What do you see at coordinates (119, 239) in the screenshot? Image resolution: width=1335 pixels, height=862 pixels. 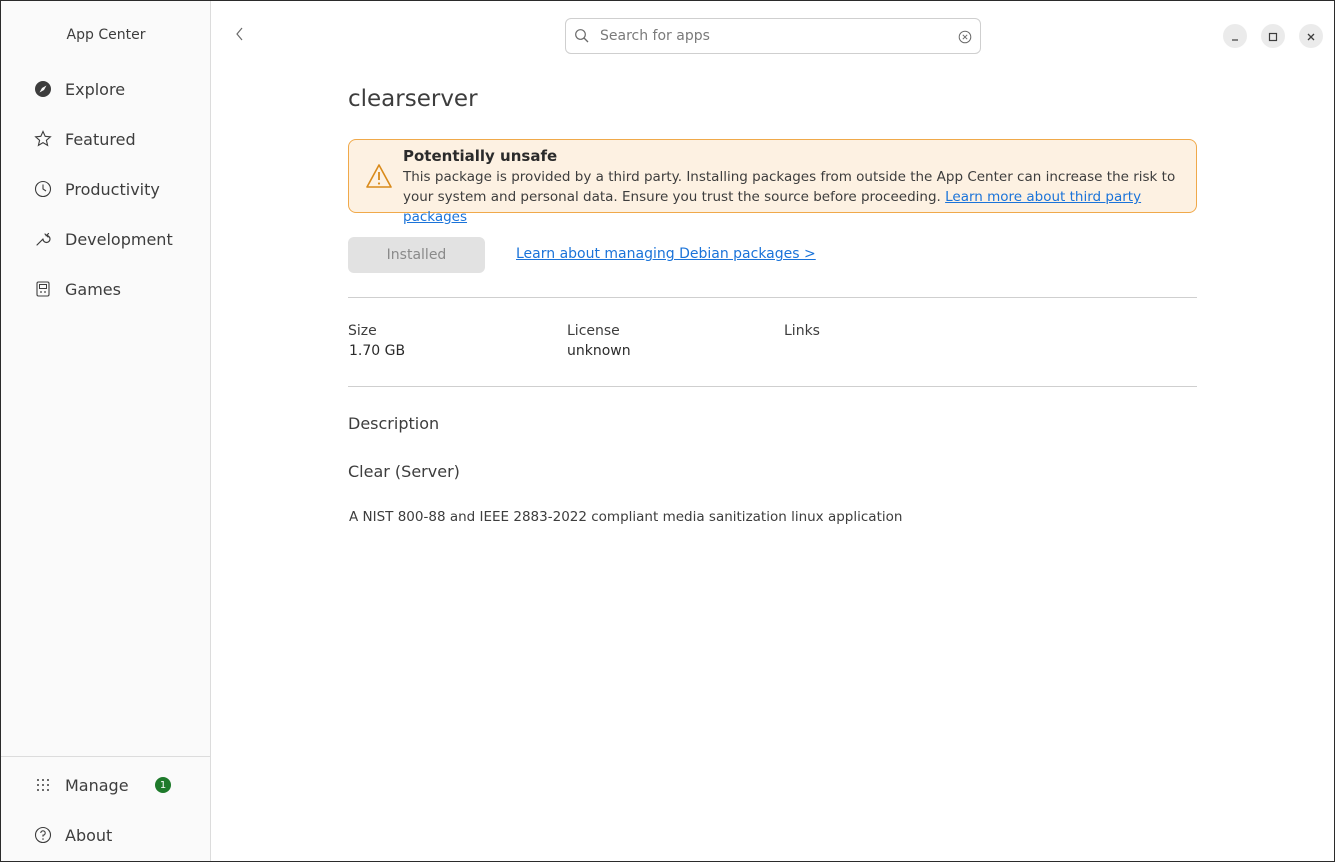 I see `sidebar-item-label: Development` at bounding box center [119, 239].